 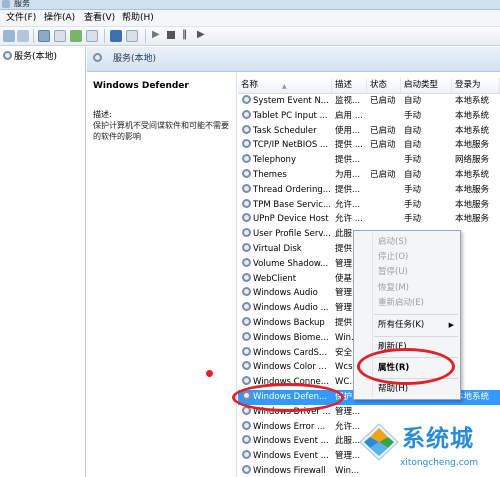 I want to click on table-row: TCP/IP NetBIOS ... 提供 ... 已启动 自动 本地服务, so click(x=369, y=145).